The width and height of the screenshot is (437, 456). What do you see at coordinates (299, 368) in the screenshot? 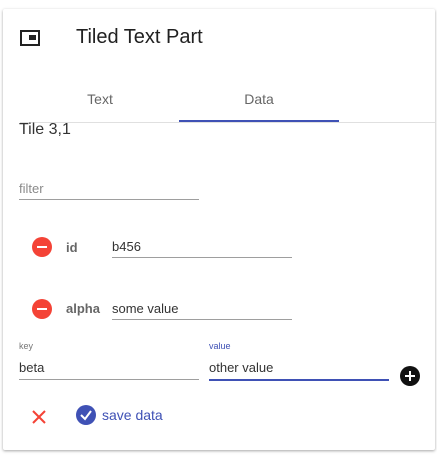
I see `new-value-field` at bounding box center [299, 368].